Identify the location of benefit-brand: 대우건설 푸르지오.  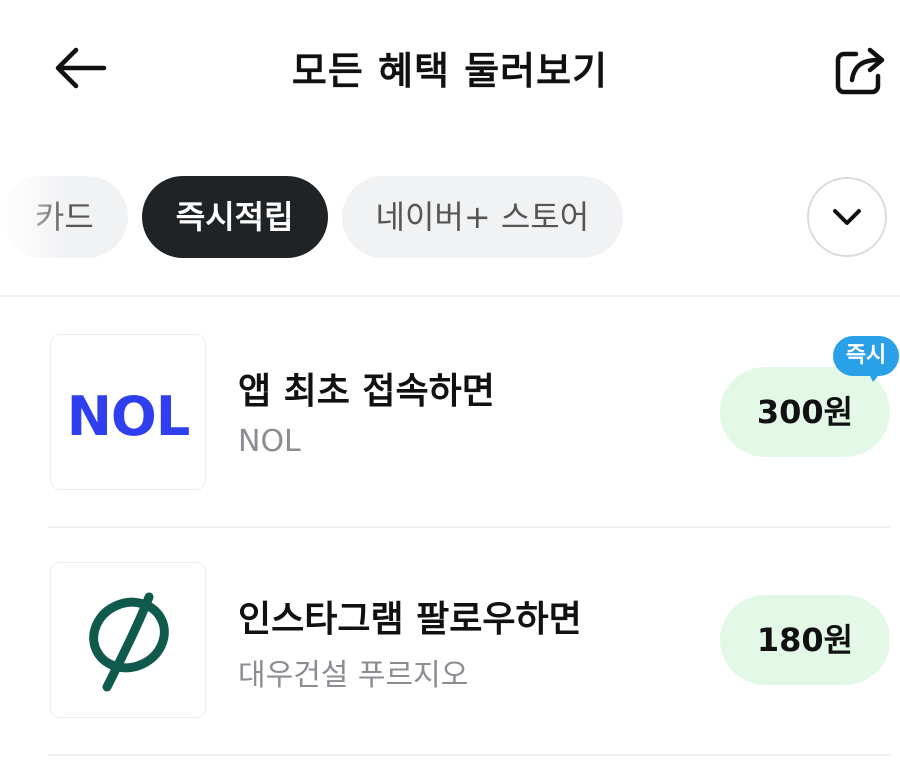
(353, 675).